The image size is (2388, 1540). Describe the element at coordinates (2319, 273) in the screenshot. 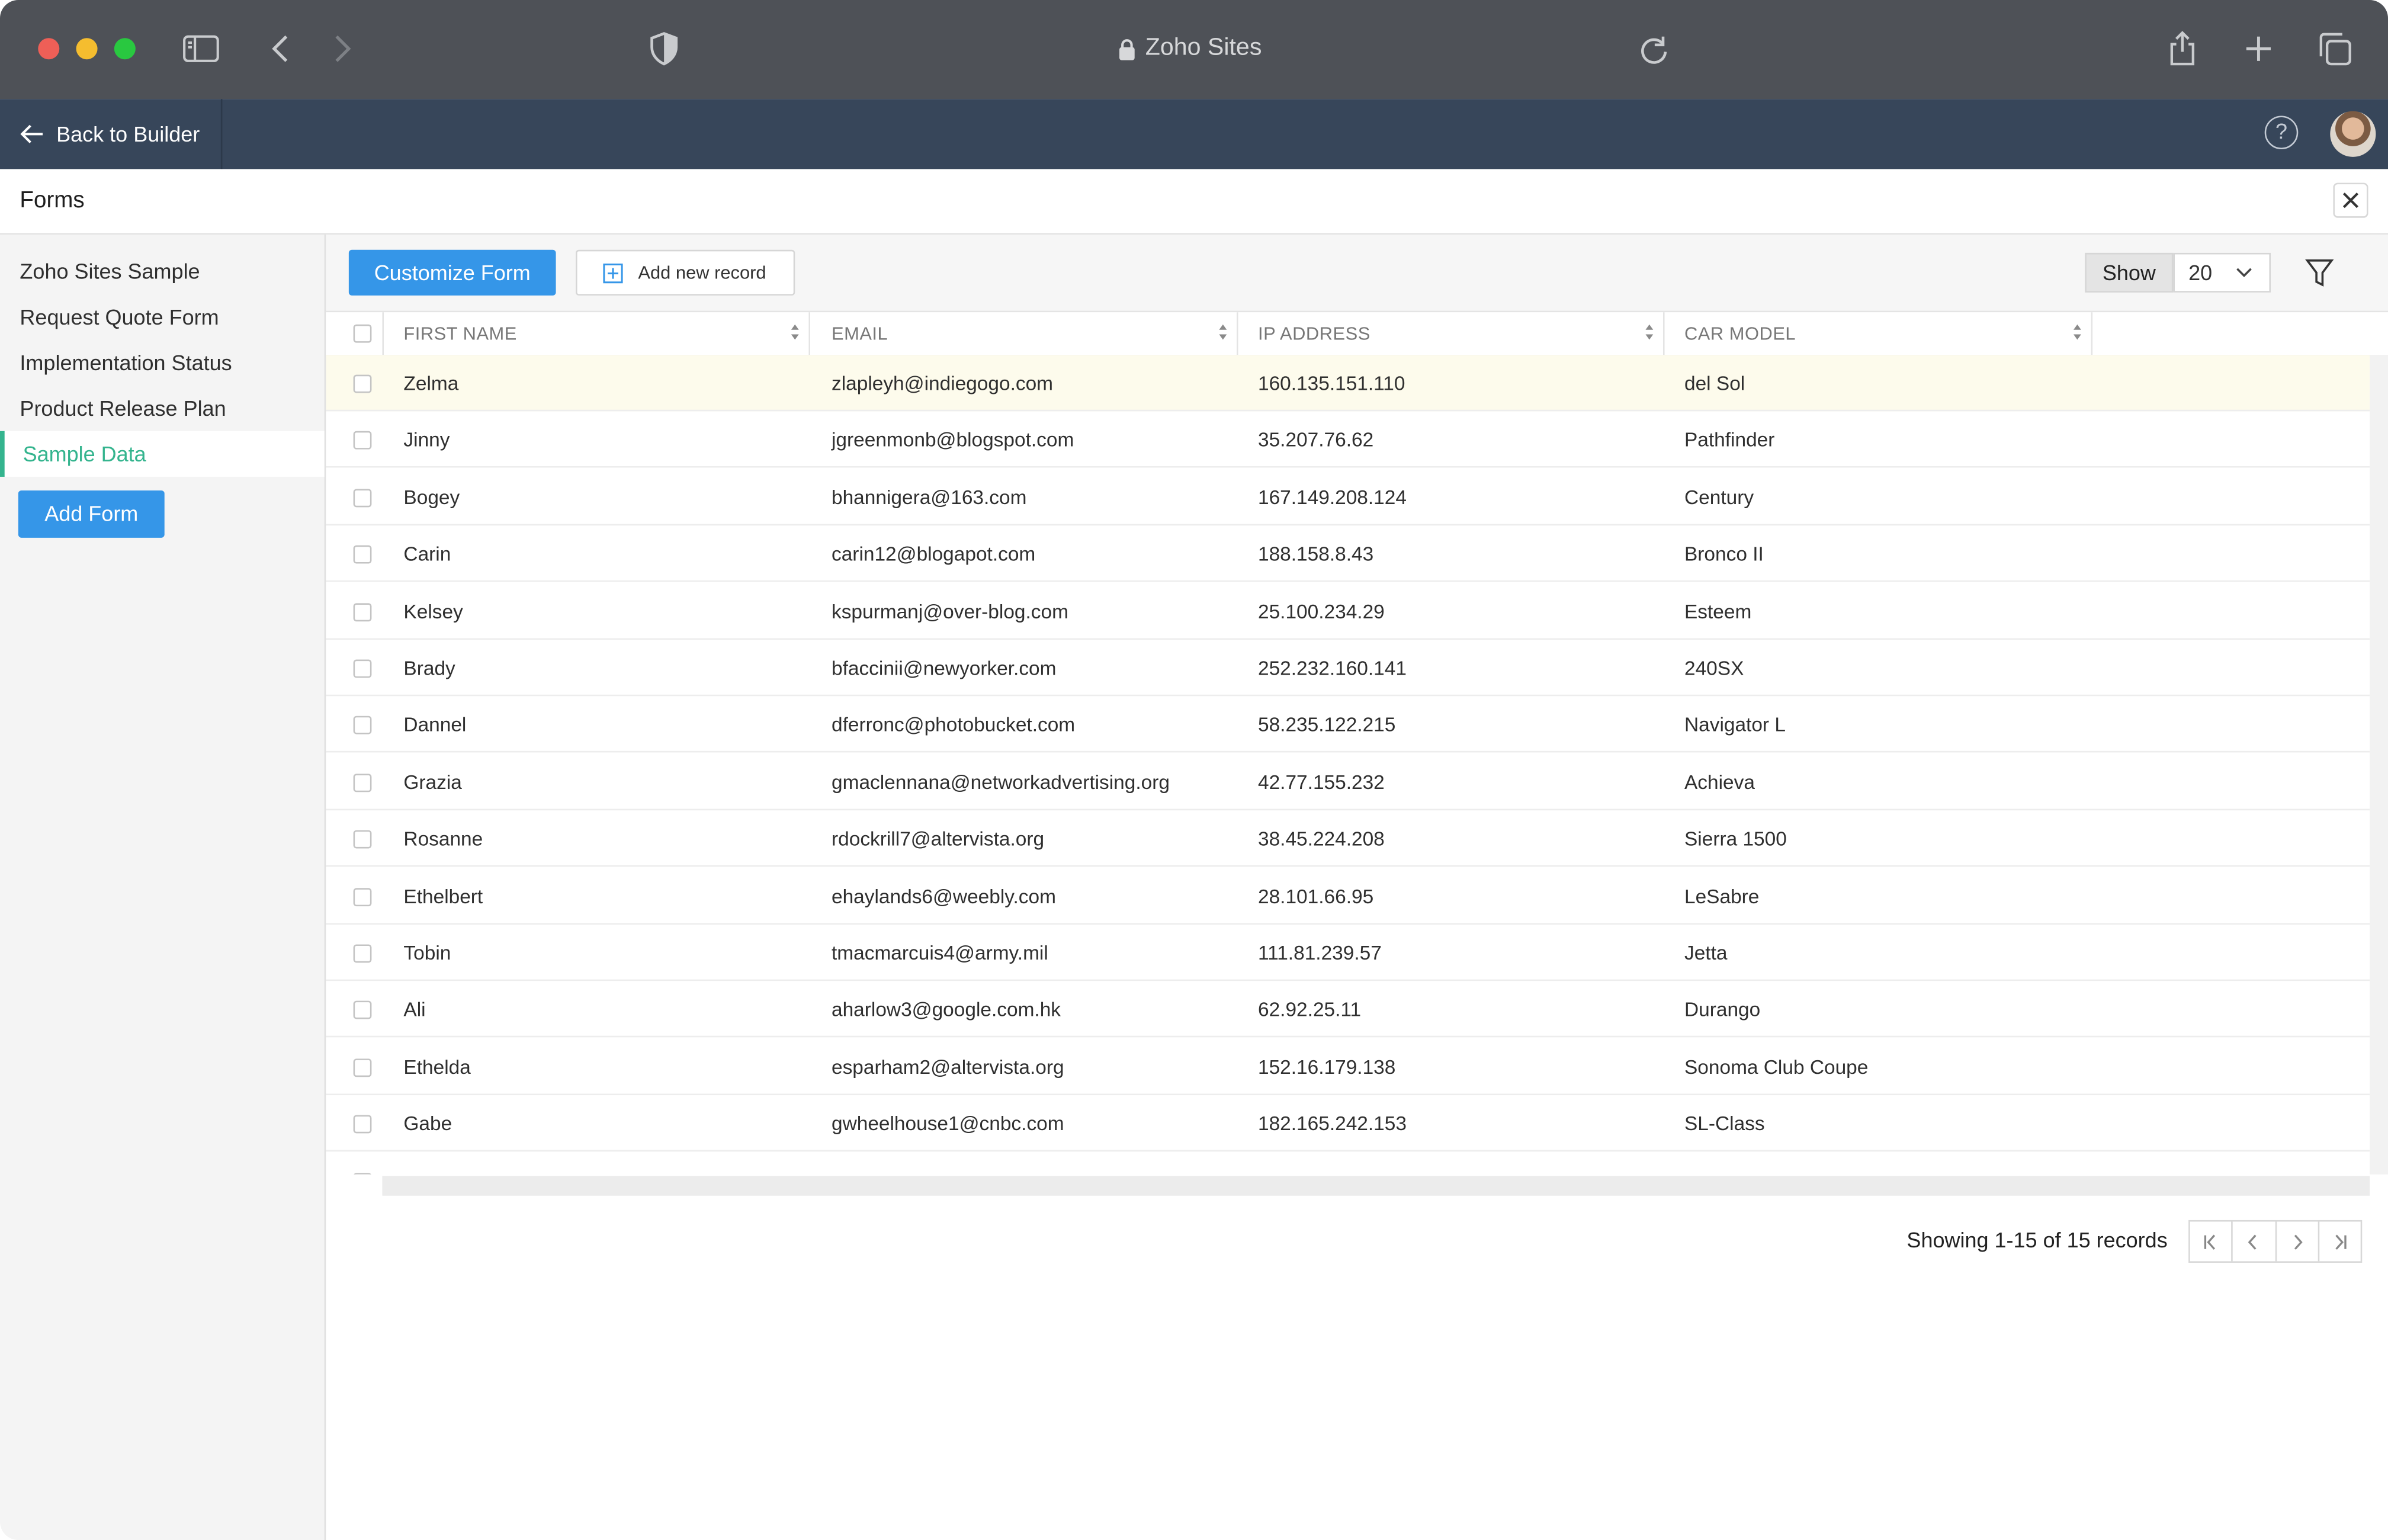

I see `filter-icon` at that location.